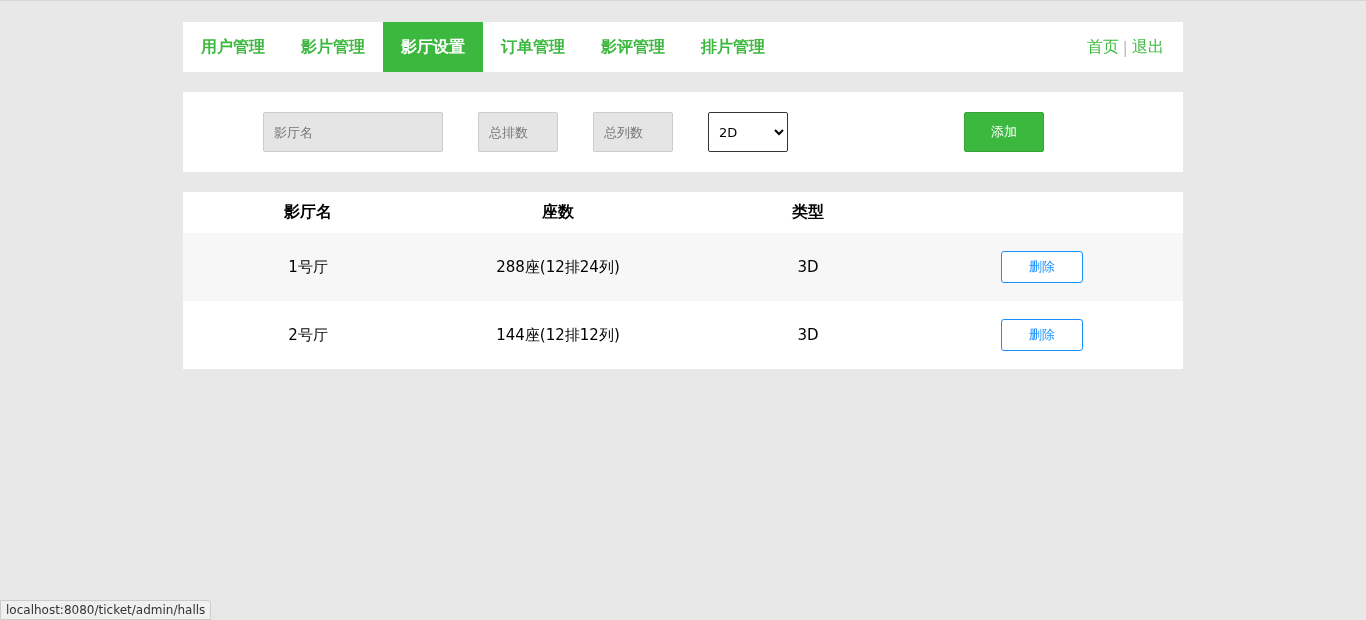 This screenshot has height=620, width=1366. What do you see at coordinates (733, 47) in the screenshot?
I see `nav-tab: 排片管理` at bounding box center [733, 47].